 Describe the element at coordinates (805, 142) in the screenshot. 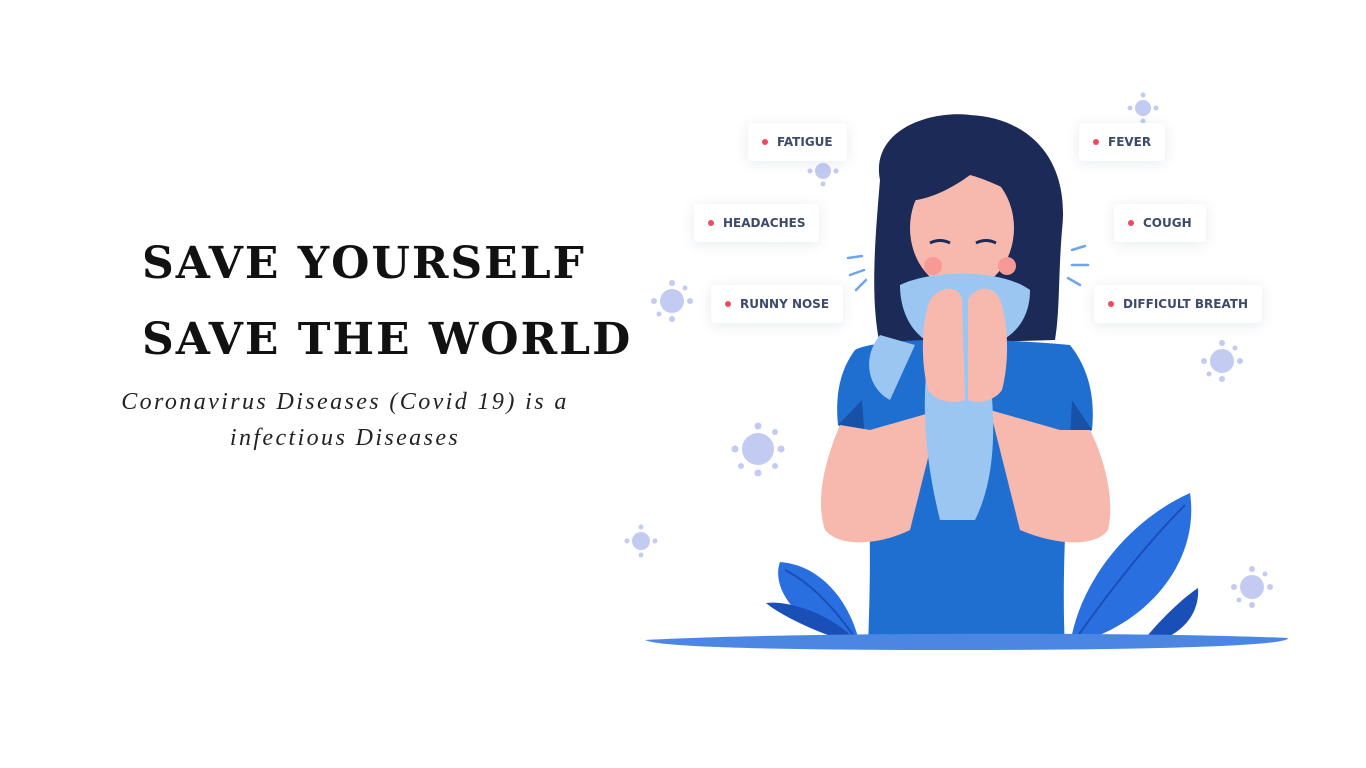

I see `symptom-label: FATIGUE` at that location.